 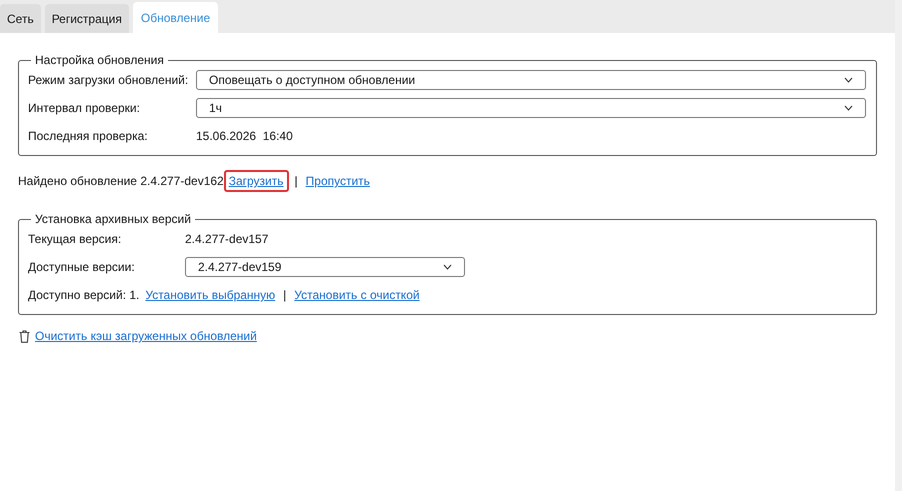 What do you see at coordinates (20, 18) in the screenshot?
I see `tab: Сеть` at bounding box center [20, 18].